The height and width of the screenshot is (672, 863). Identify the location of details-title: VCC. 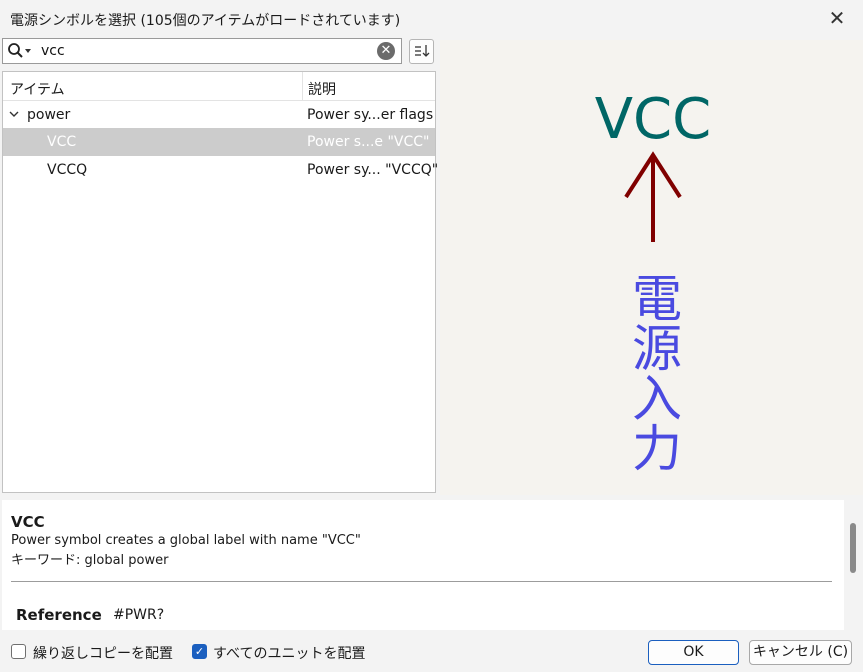
(28, 522).